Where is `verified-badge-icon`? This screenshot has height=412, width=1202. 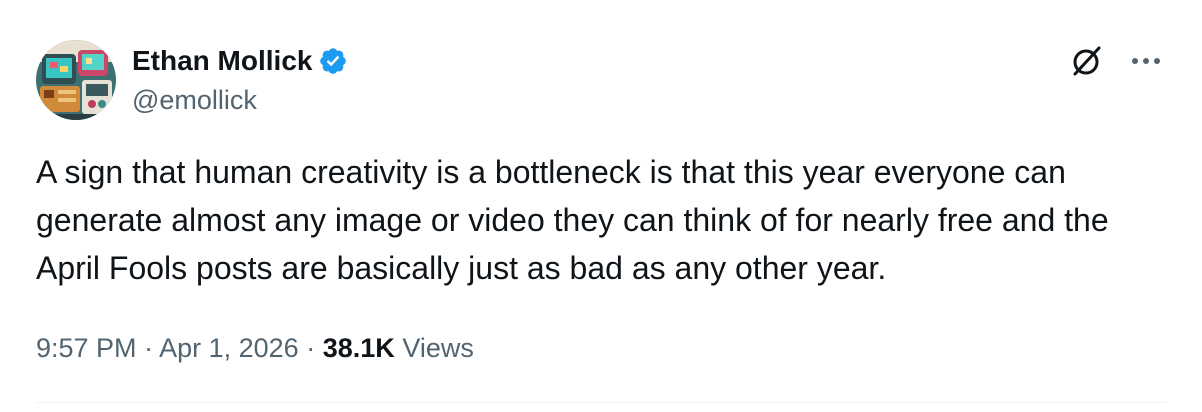
verified-badge-icon is located at coordinates (333, 61).